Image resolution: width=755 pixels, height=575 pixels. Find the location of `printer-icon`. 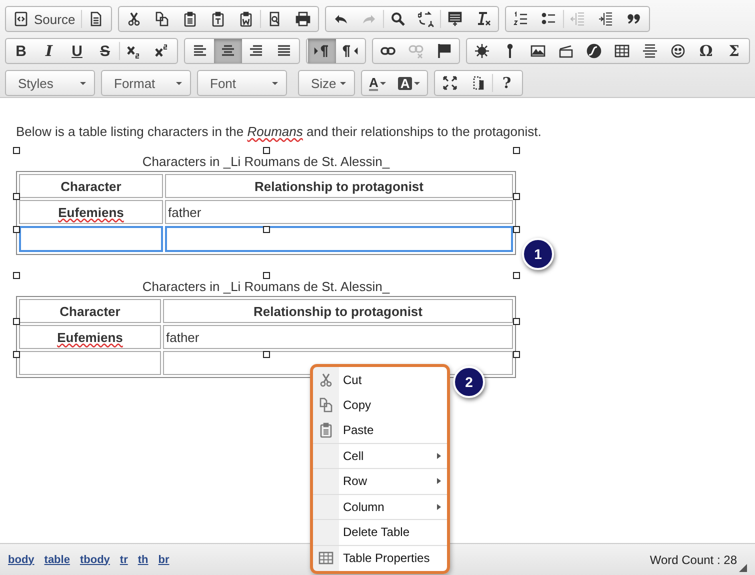

printer-icon is located at coordinates (303, 19).